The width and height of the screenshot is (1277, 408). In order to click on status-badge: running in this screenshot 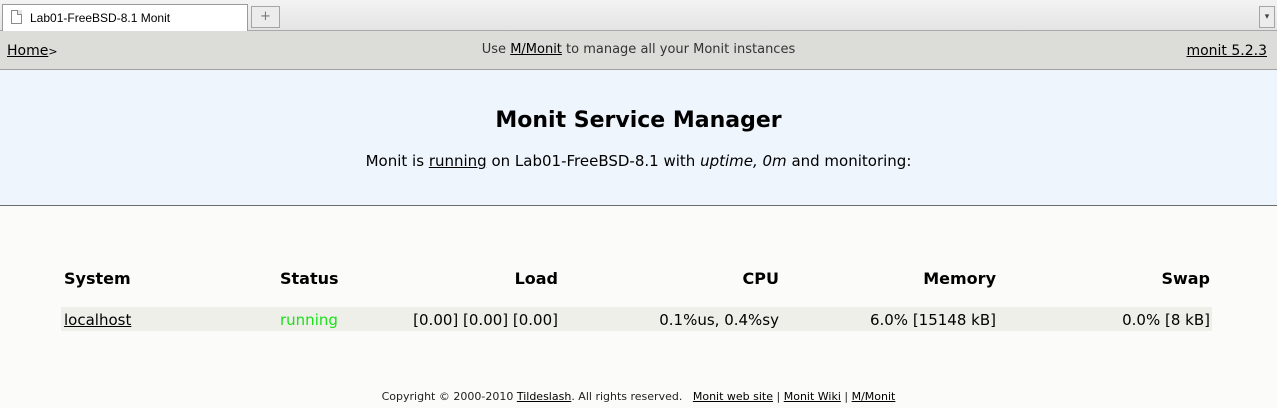, I will do `click(309, 320)`.